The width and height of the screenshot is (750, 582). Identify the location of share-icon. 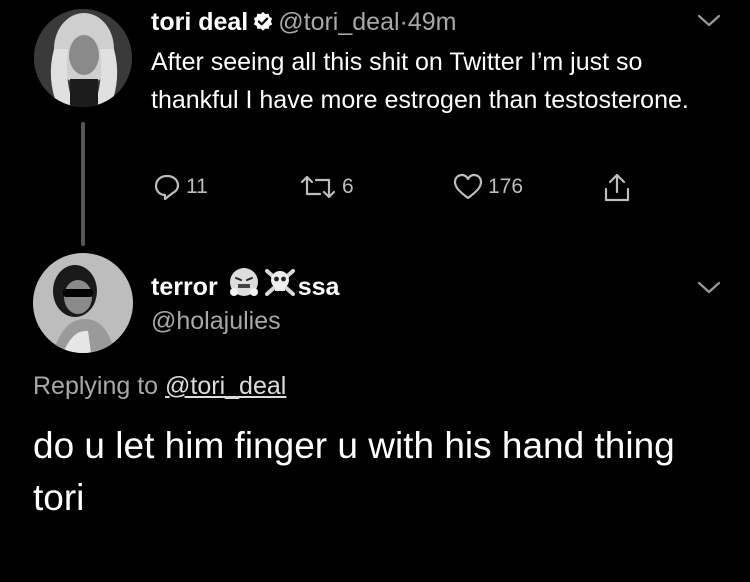
(617, 187).